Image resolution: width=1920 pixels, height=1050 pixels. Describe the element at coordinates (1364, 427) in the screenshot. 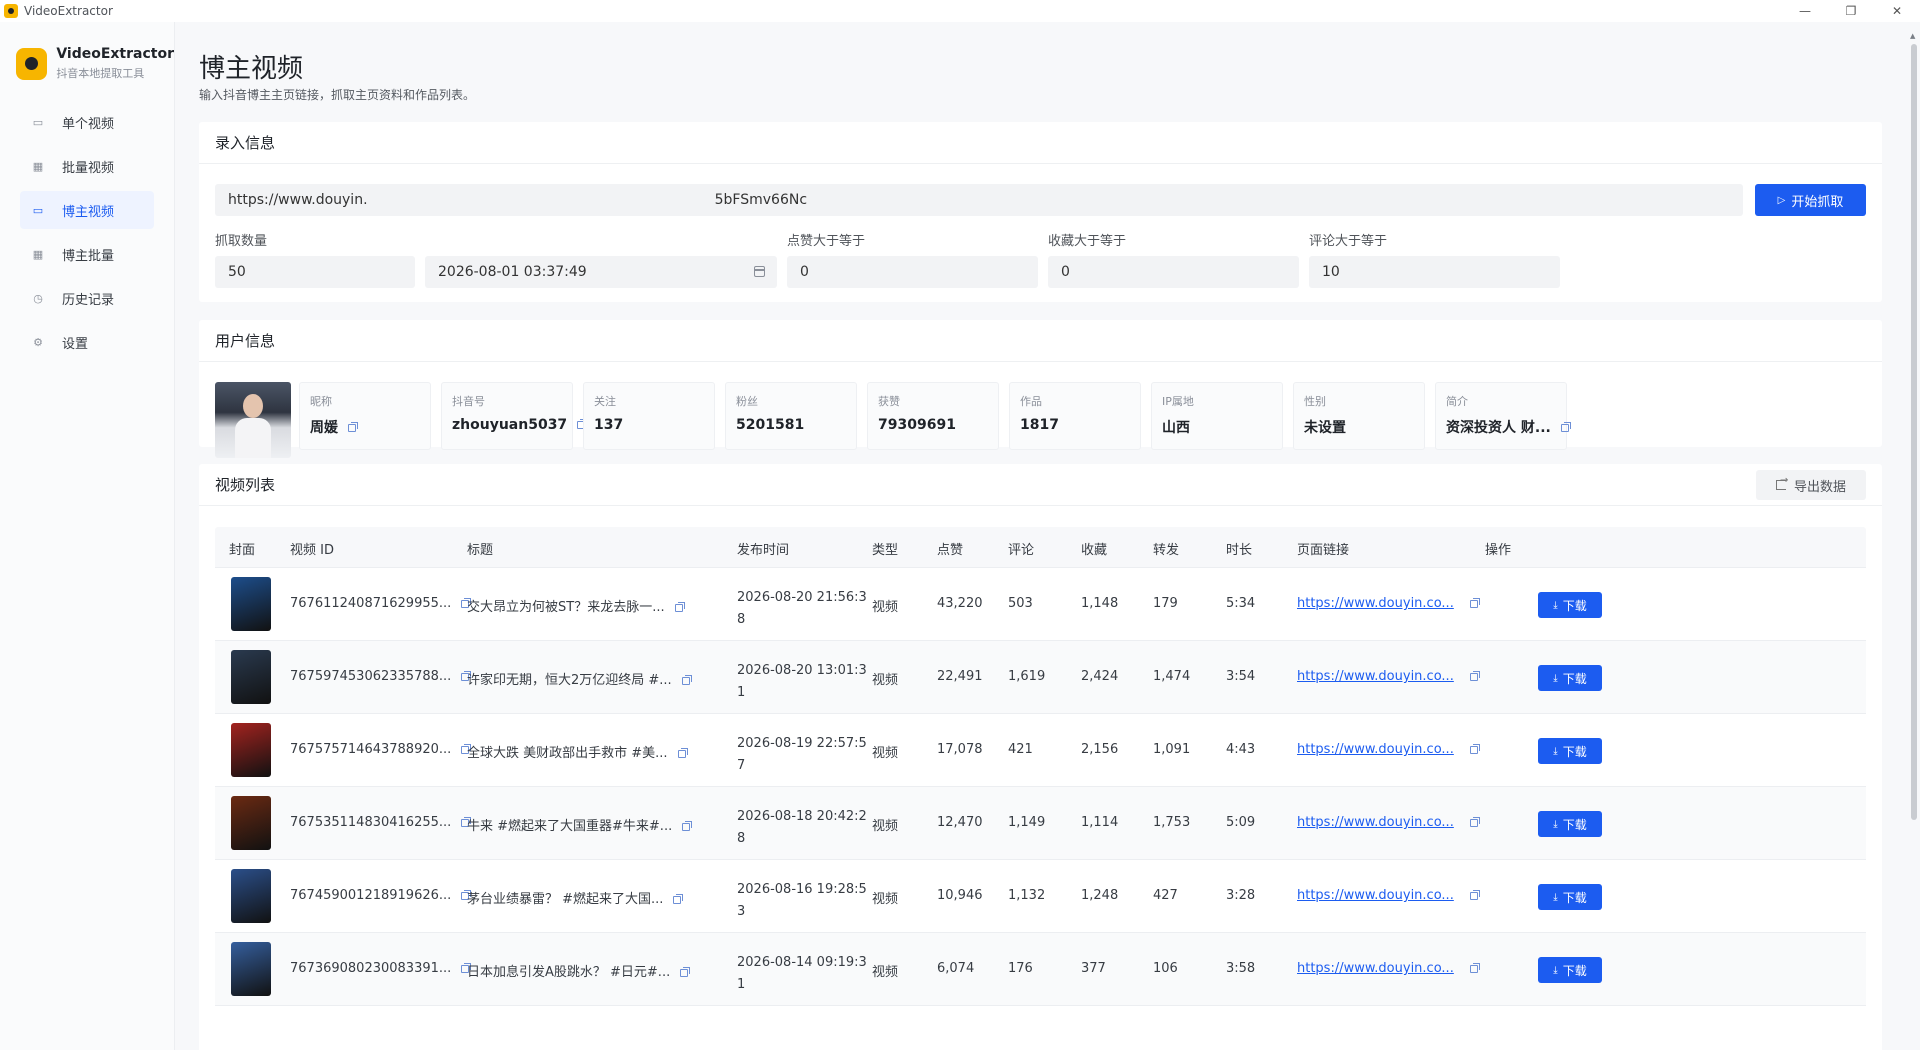

I see `info-value: 未设置` at that location.